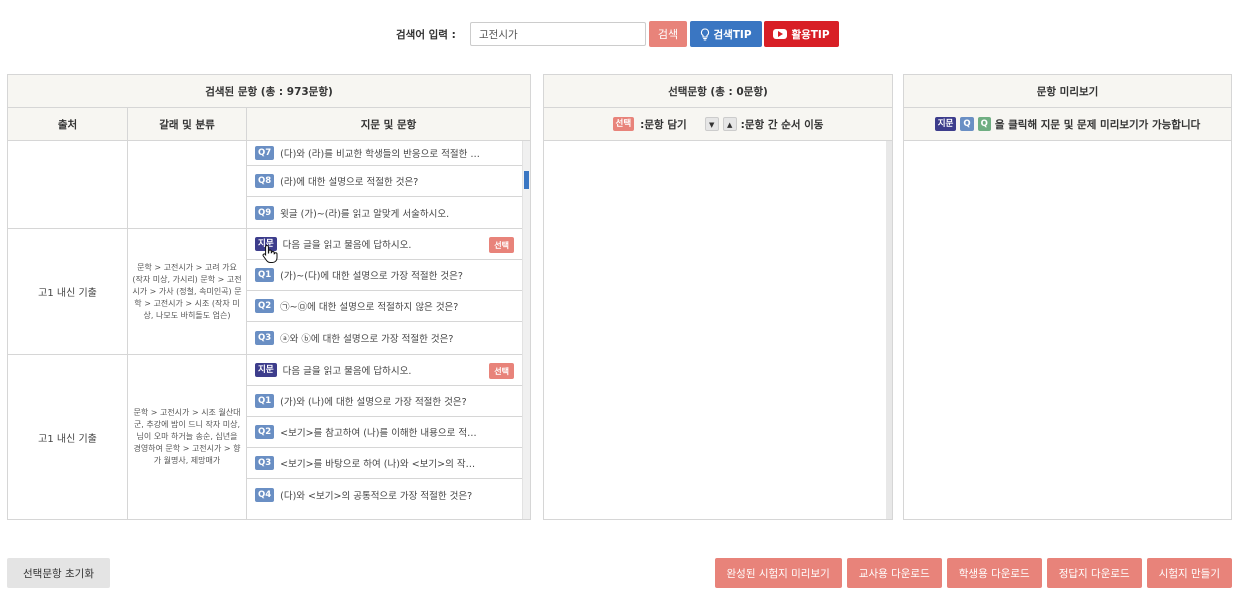  What do you see at coordinates (365, 214) in the screenshot?
I see `question-text: 윗글 (가)~(라)를 읽고 알맞게 서술하시오.` at bounding box center [365, 214].